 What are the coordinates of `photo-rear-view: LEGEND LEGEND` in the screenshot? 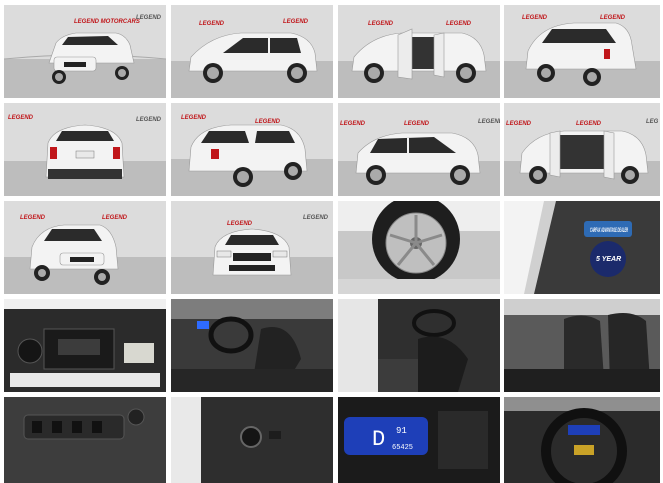 It's located at (85, 149).